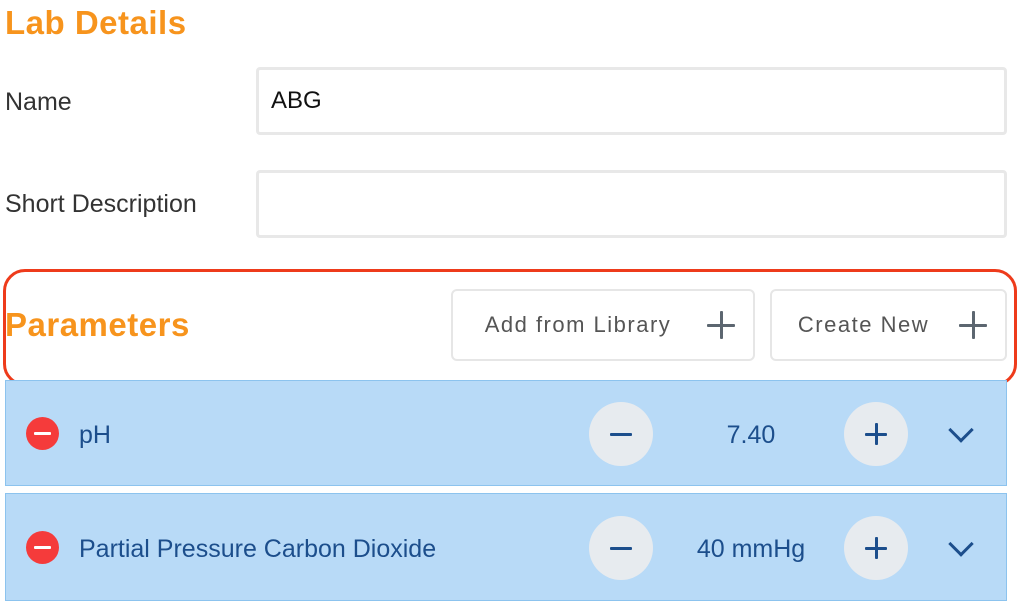 The image size is (1020, 605). What do you see at coordinates (631, 204) in the screenshot?
I see `short-description-input` at bounding box center [631, 204].